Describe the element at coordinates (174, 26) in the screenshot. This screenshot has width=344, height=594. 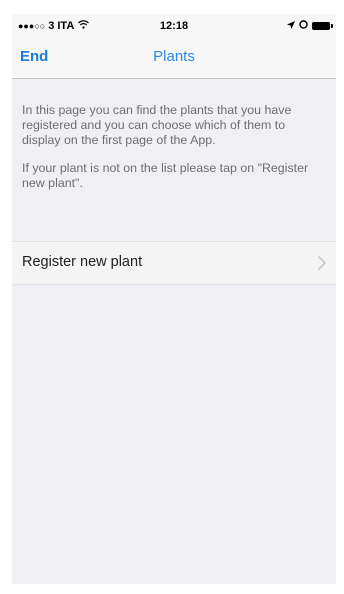
I see `status-bar: ●●●○○ 3 ITA 12:18` at that location.